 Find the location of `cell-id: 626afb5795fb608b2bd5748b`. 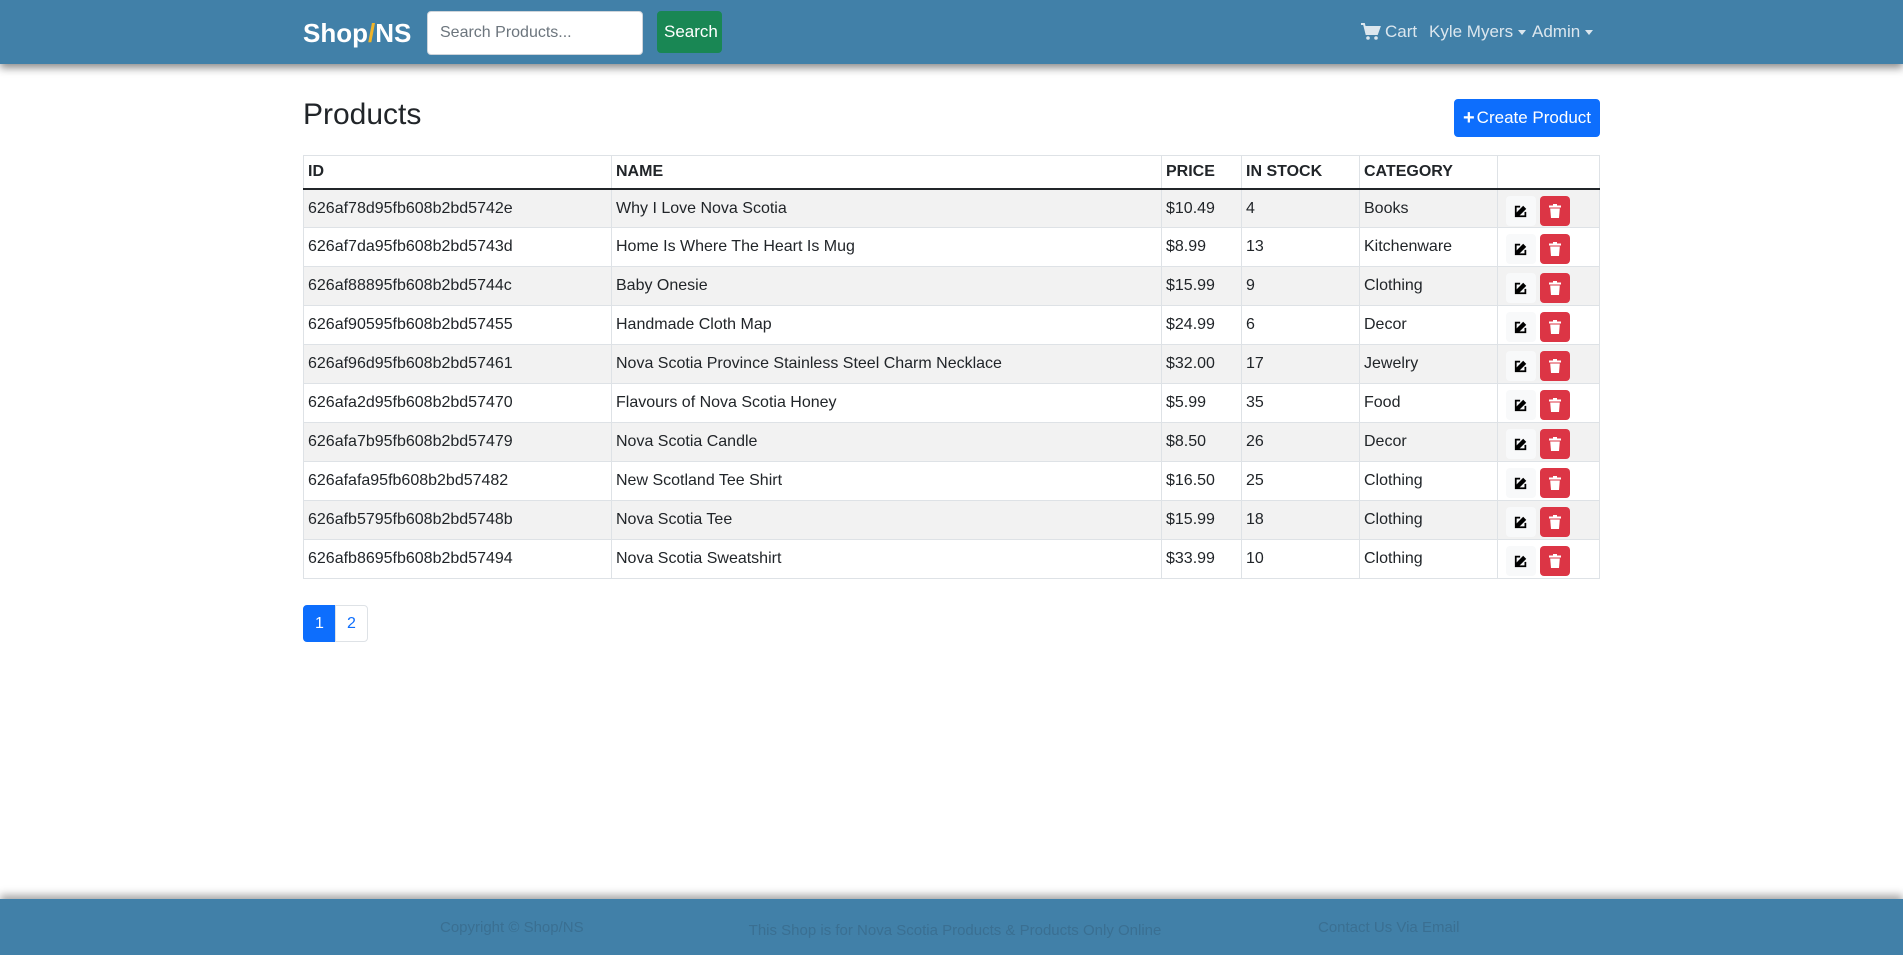

cell-id: 626afb5795fb608b2bd5748b is located at coordinates (457, 520).